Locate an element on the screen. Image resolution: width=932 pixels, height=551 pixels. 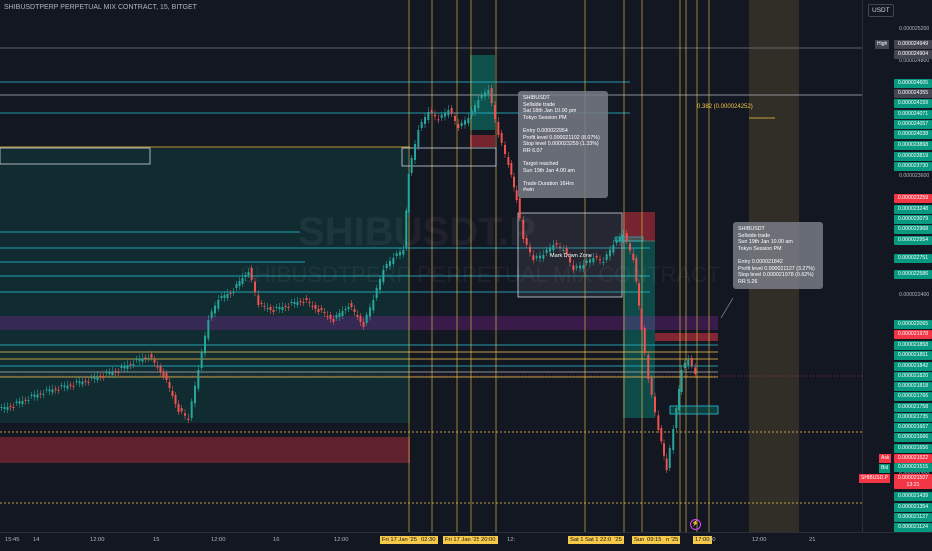
price-label: 0.000021818 is located at coordinates (913, 386).